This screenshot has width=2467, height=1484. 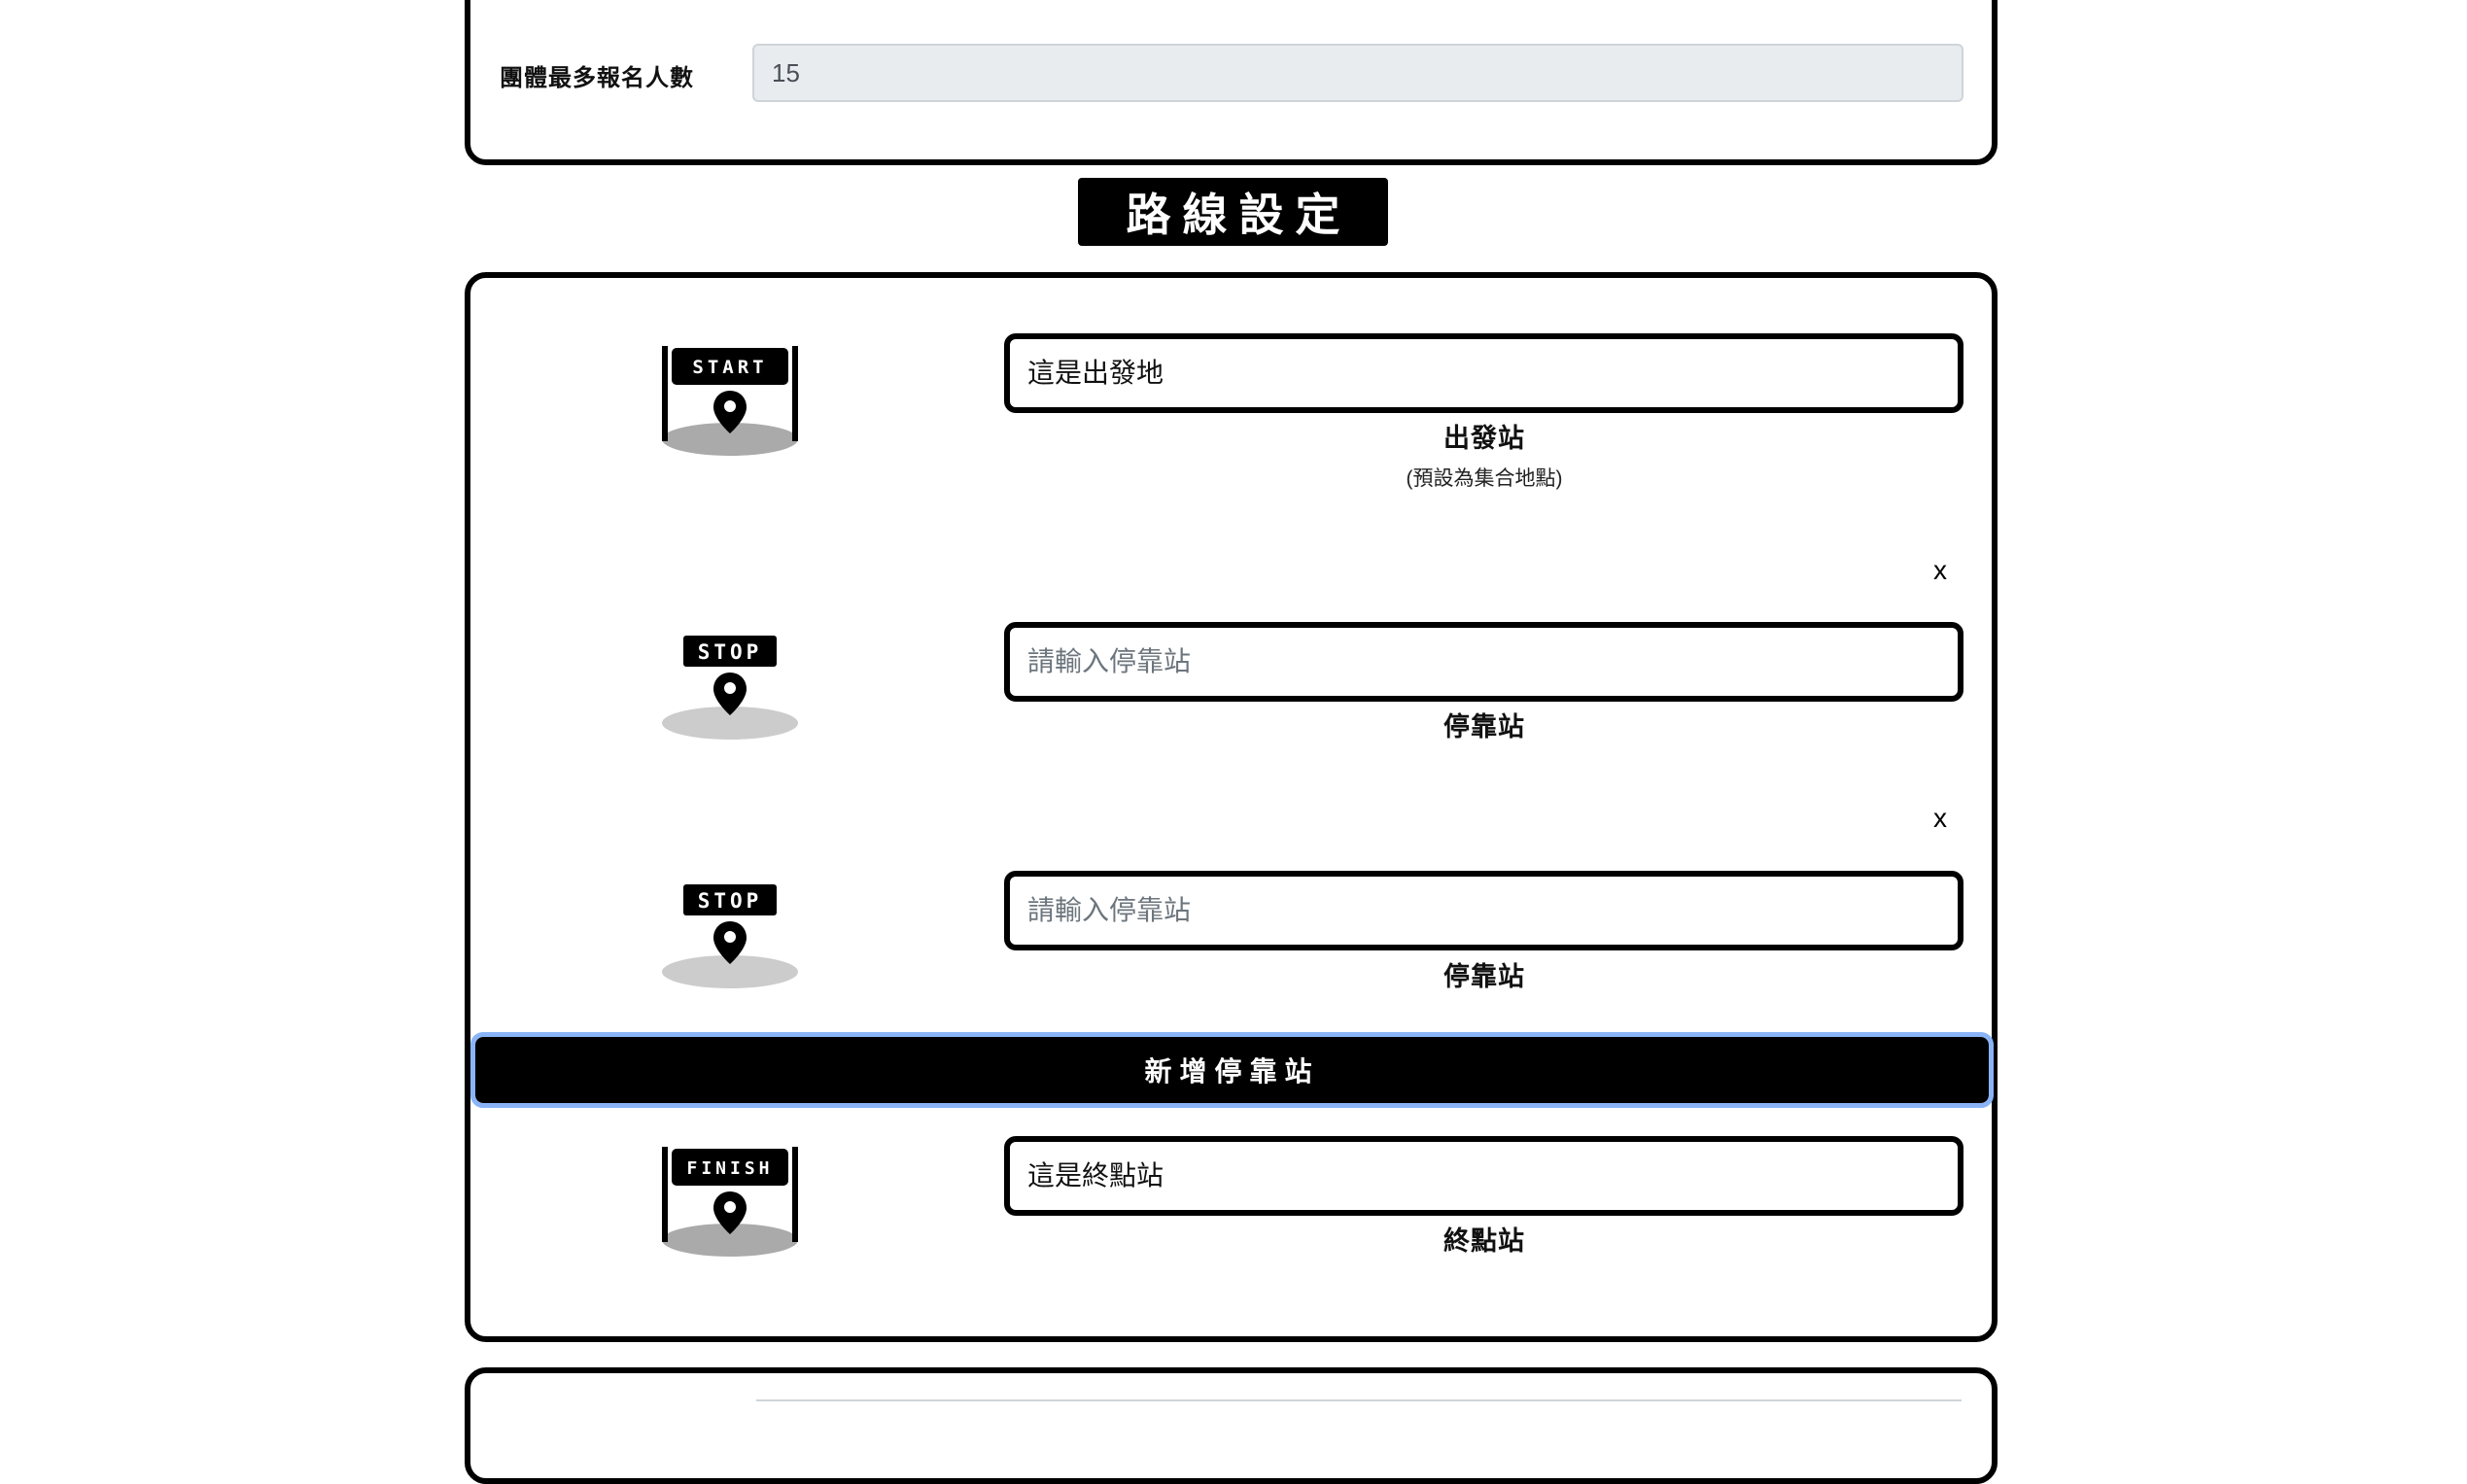 What do you see at coordinates (730, 401) in the screenshot?
I see `start-marker-icon: START` at bounding box center [730, 401].